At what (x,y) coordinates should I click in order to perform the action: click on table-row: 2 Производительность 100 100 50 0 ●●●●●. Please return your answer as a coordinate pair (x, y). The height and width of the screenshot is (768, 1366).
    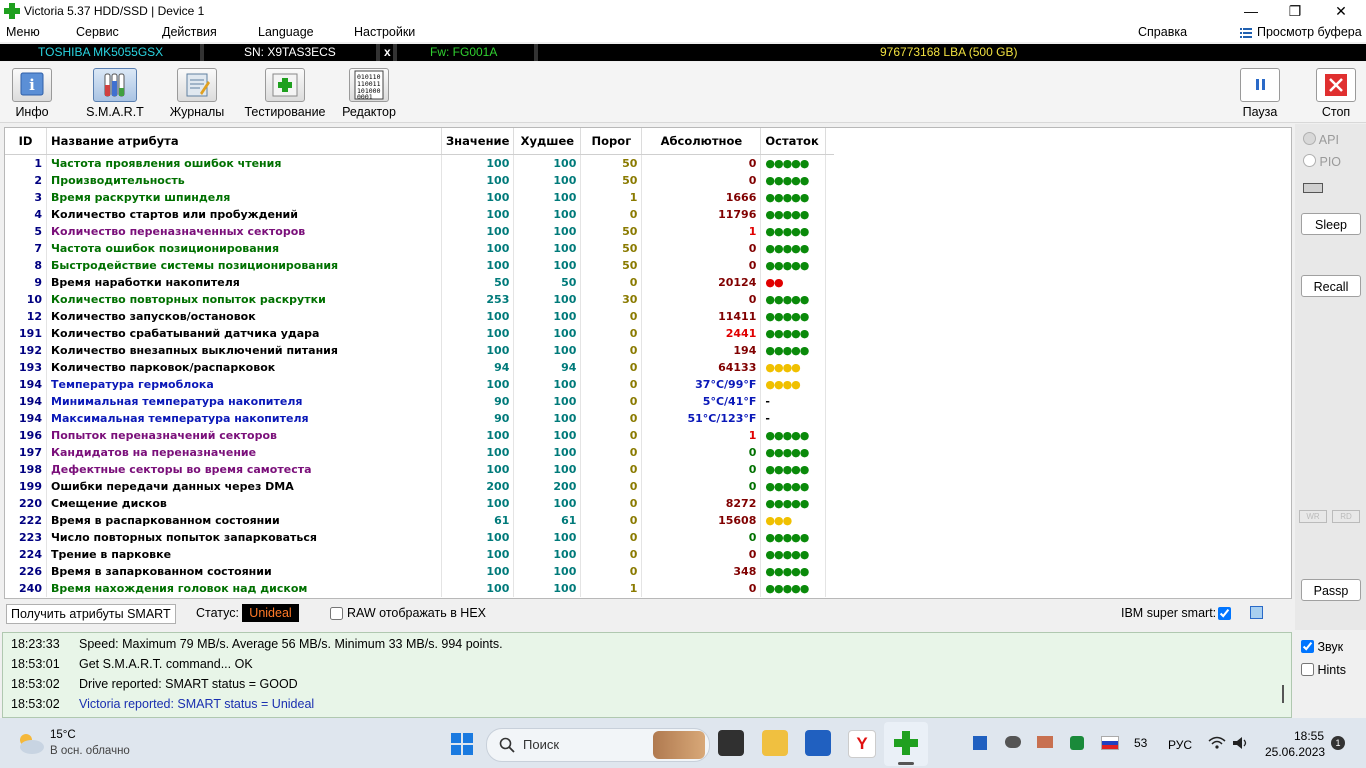
    Looking at the image, I should click on (419, 180).